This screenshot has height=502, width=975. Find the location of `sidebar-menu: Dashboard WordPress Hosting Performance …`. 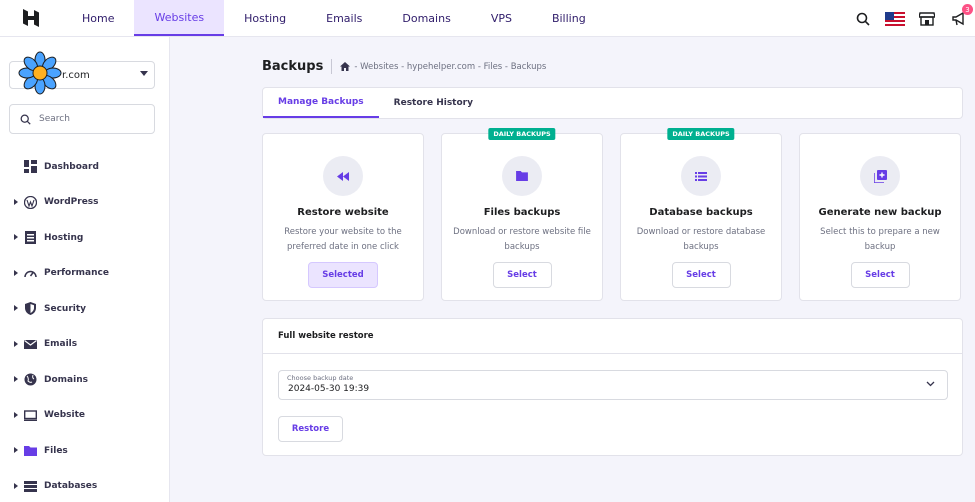

sidebar-menu: Dashboard WordPress Hosting Performance … is located at coordinates (85, 325).